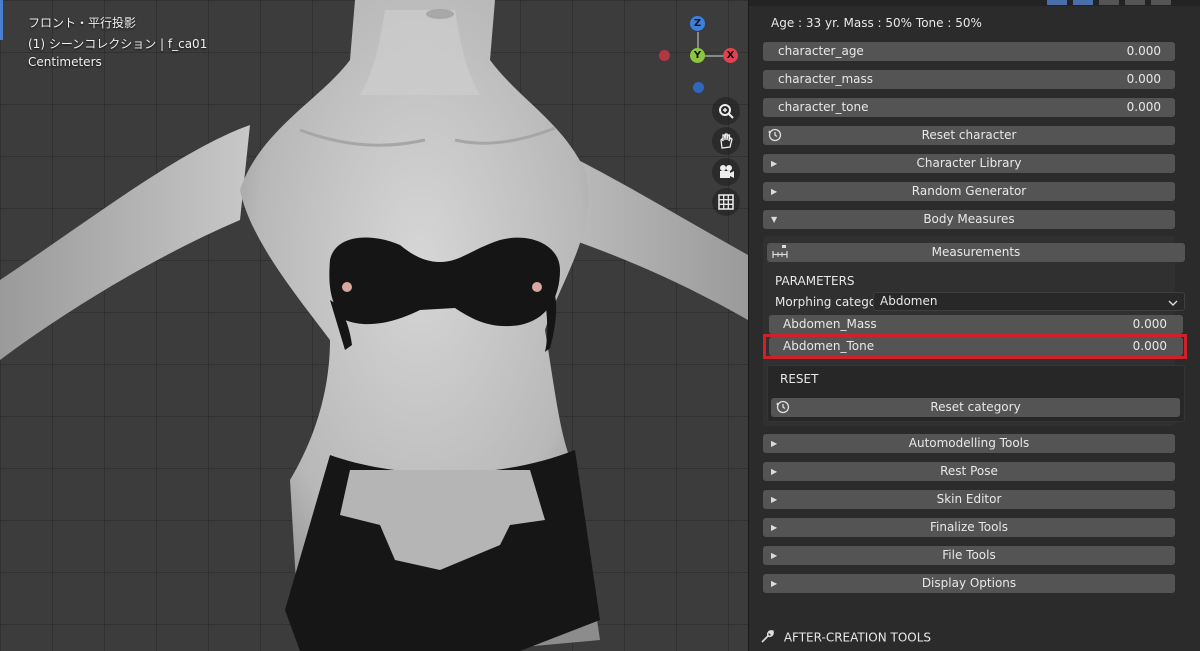 This screenshot has width=1200, height=651. What do you see at coordinates (799, 379) in the screenshot?
I see `reset-heading: RESET` at bounding box center [799, 379].